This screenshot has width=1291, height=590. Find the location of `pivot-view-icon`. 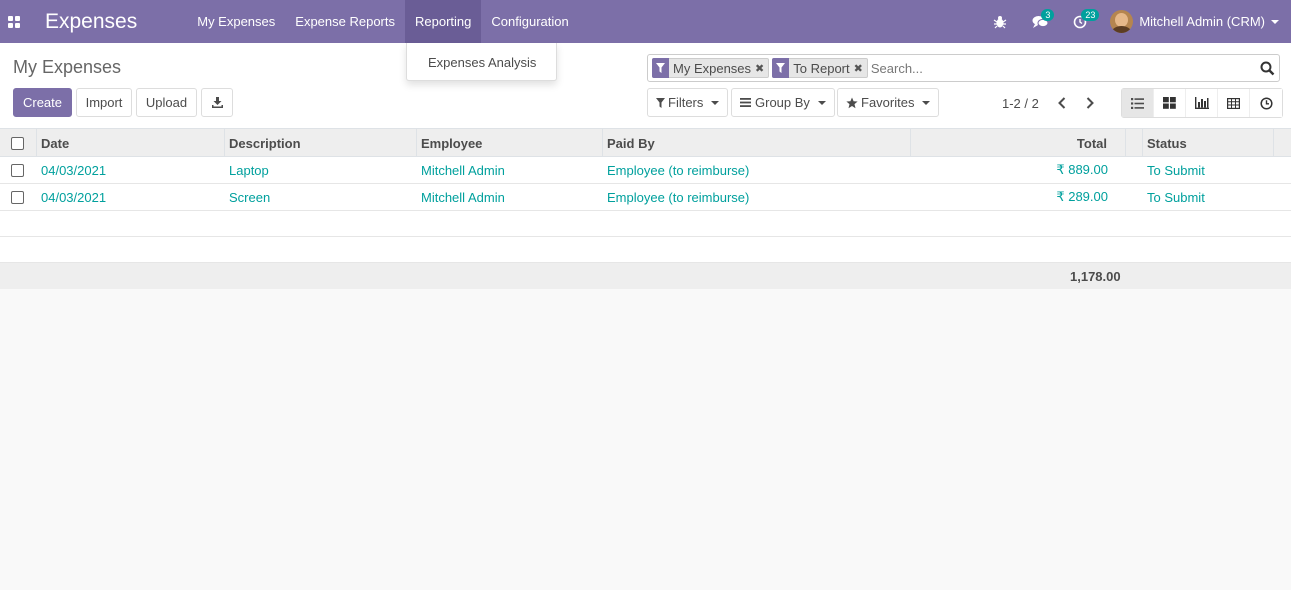

pivot-view-icon is located at coordinates (1234, 103).